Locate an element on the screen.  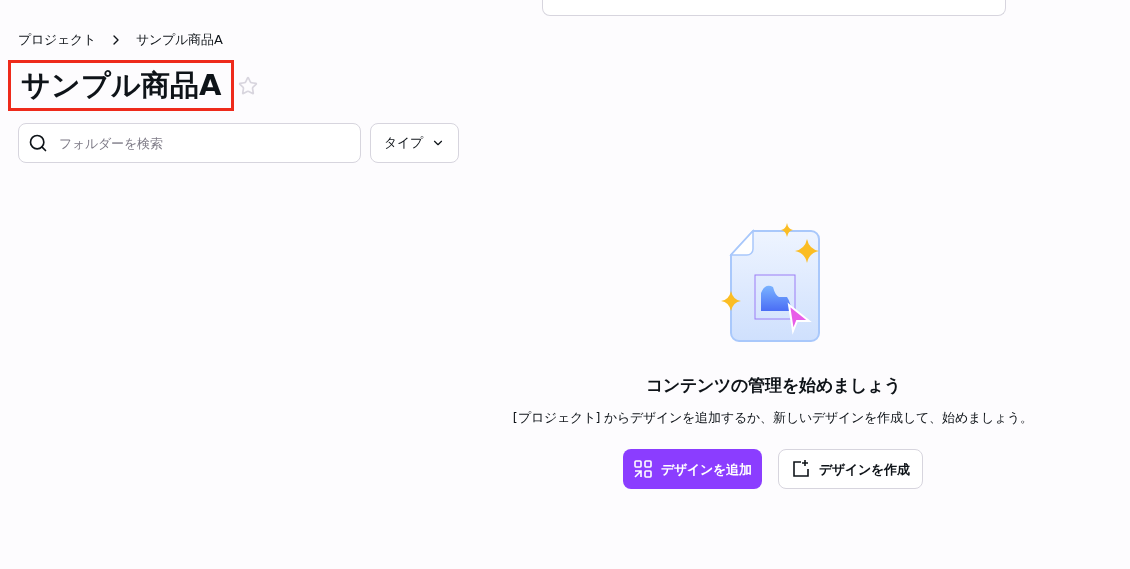
top-search-field is located at coordinates (774, 8).